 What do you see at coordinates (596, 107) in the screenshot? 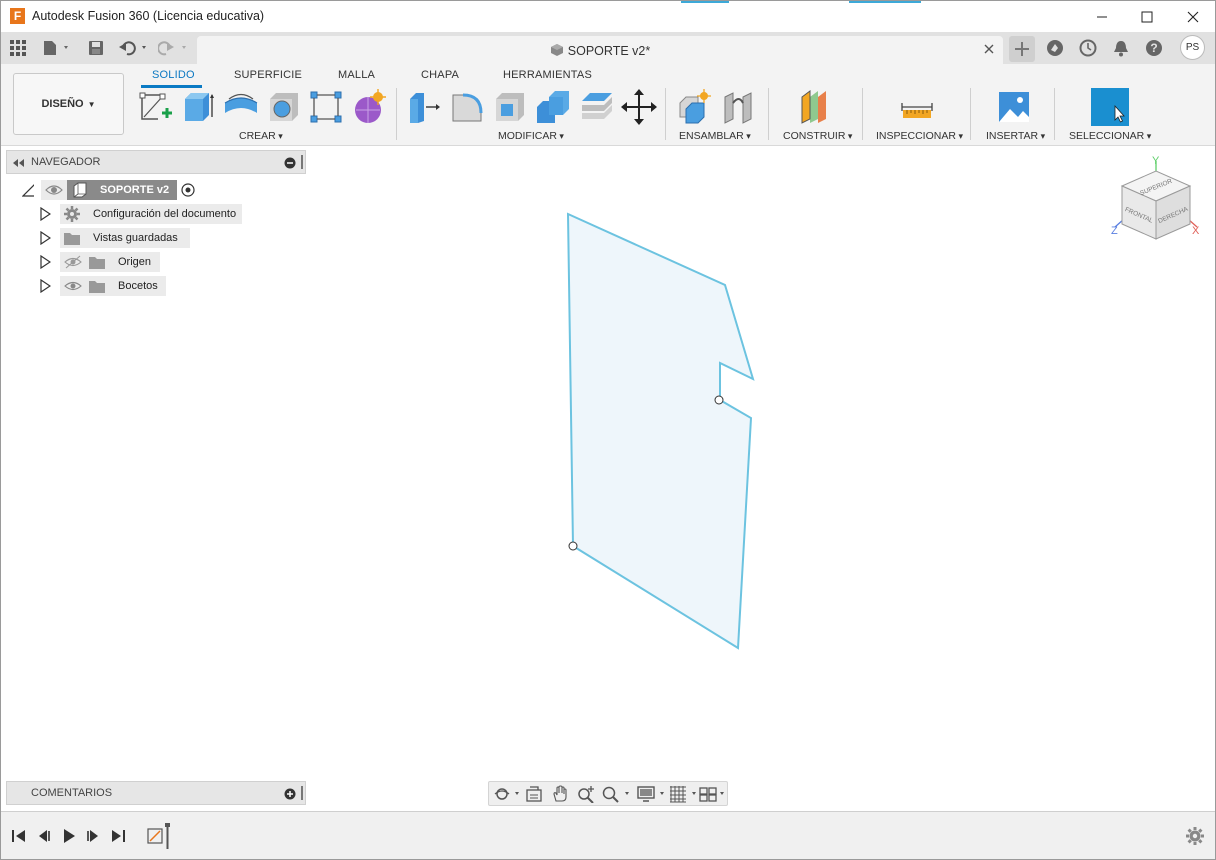
I see `offset-face-icon` at bounding box center [596, 107].